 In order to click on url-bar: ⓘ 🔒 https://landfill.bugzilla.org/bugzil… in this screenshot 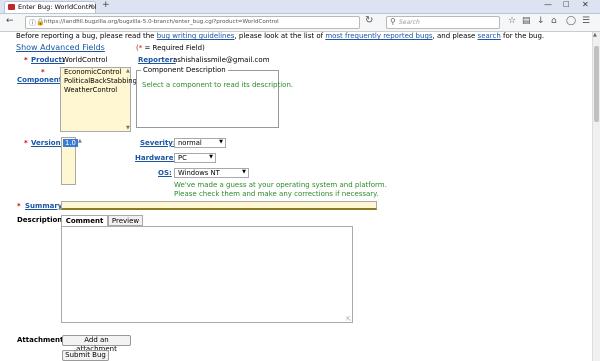, I will do `click(192, 22)`.